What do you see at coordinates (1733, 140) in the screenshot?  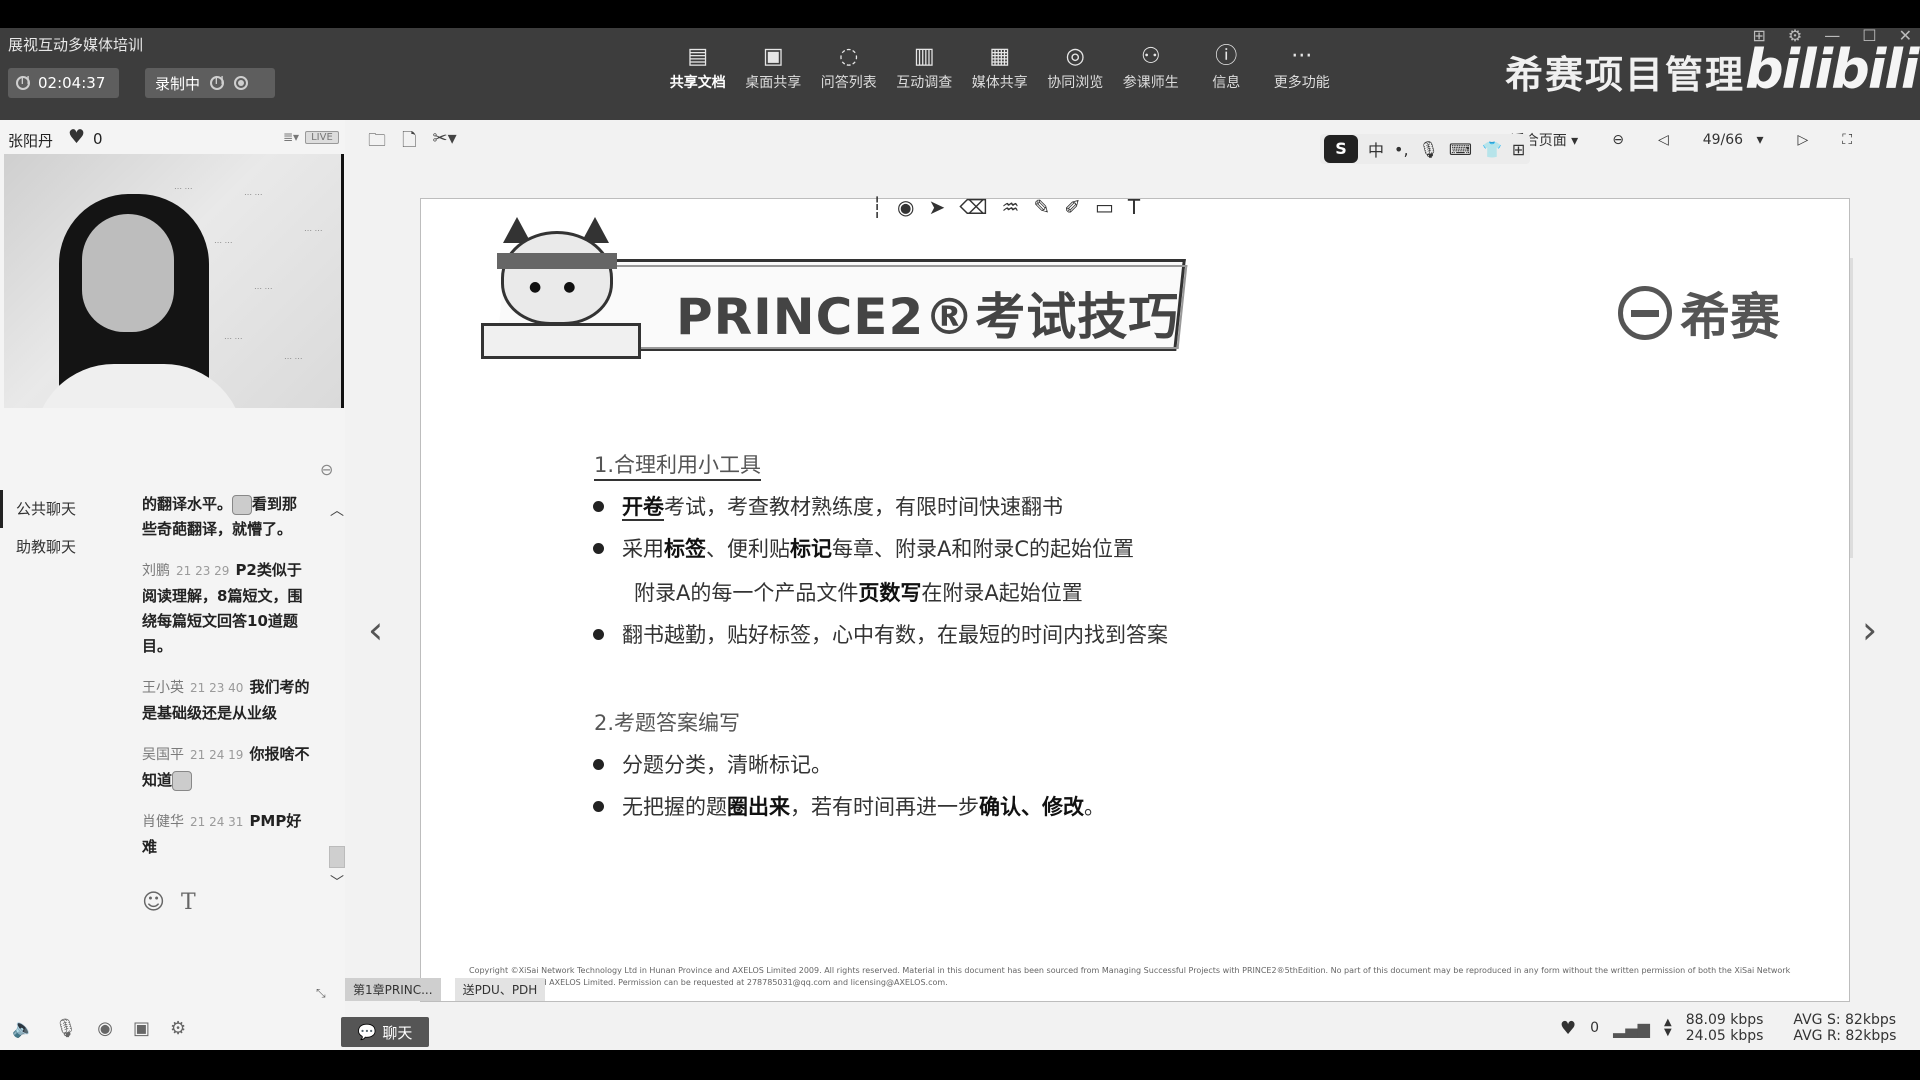 I see `page-select: 49/66 ▾` at bounding box center [1733, 140].